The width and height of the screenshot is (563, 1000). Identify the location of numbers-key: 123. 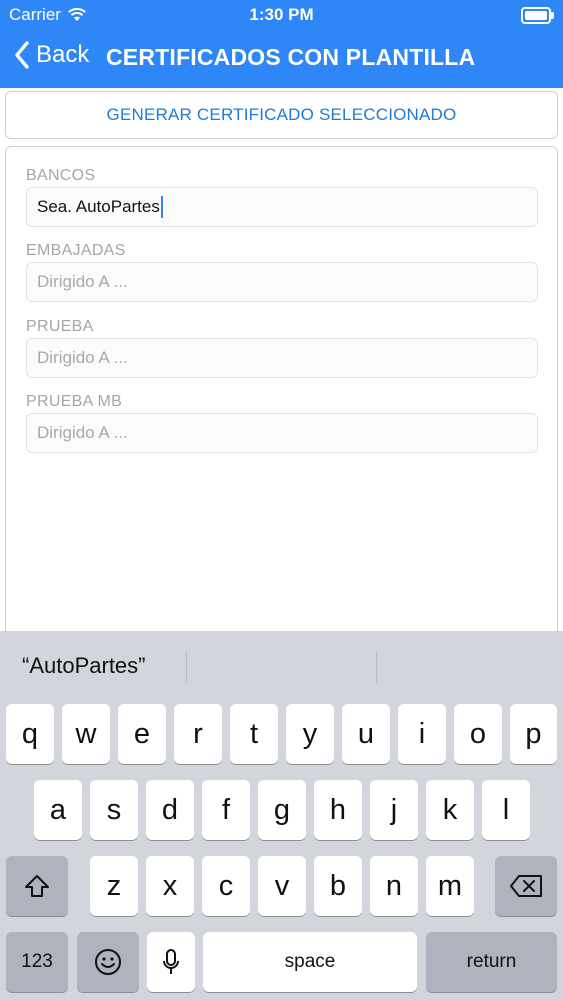
(37, 962).